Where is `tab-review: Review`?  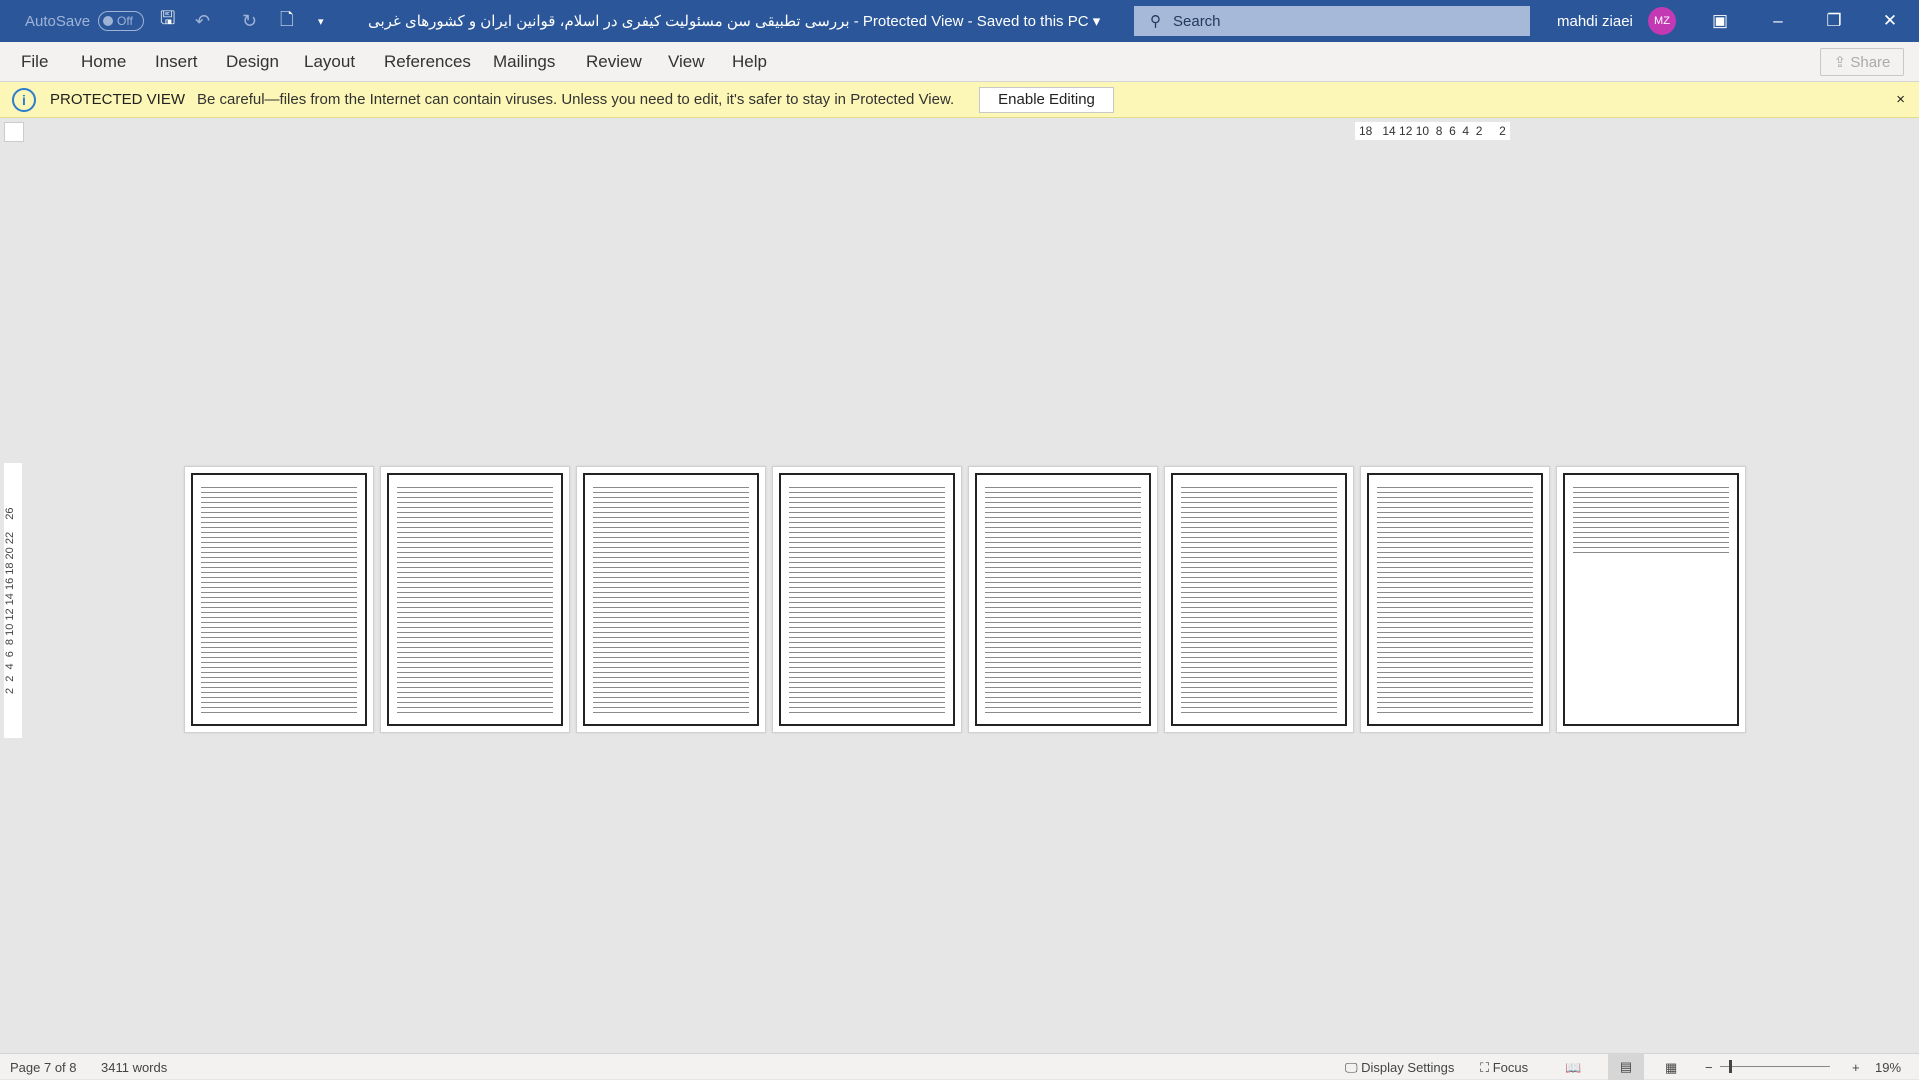
tab-review: Review is located at coordinates (614, 62).